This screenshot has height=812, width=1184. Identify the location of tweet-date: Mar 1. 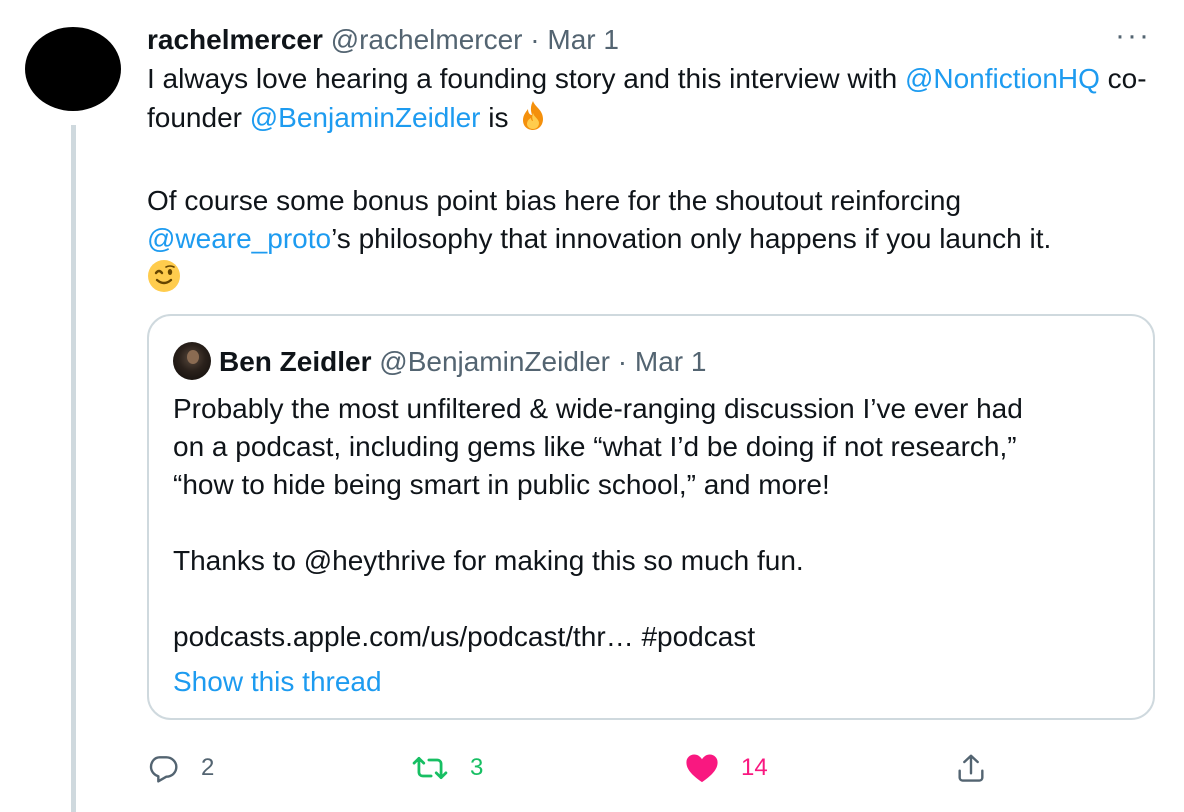
(583, 39).